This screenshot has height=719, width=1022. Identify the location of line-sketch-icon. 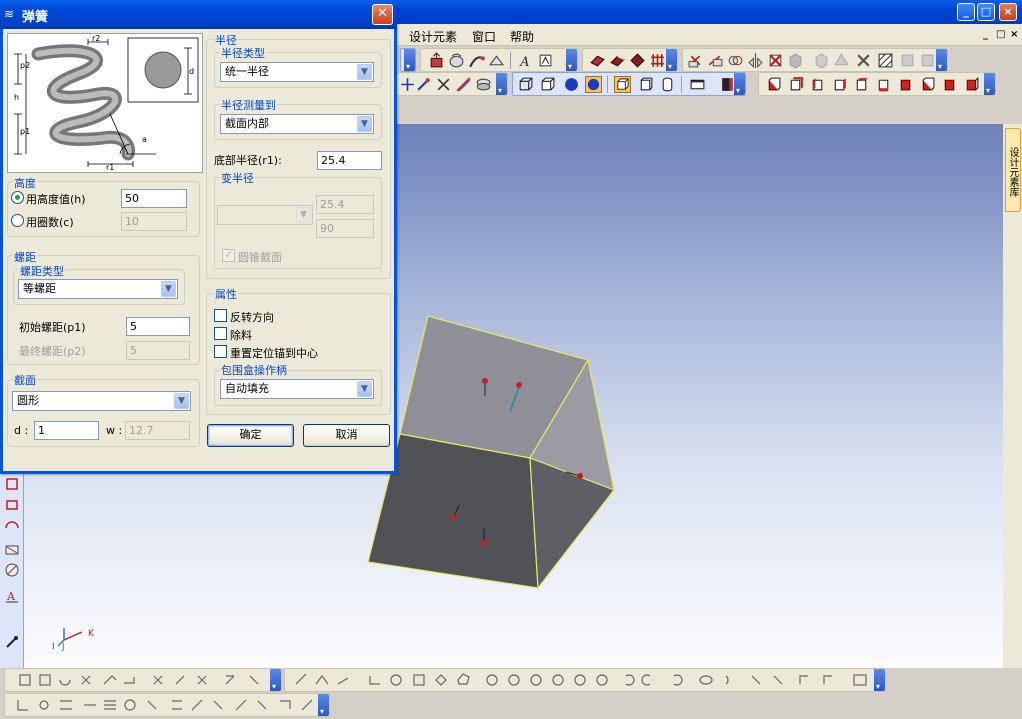
(12, 550).